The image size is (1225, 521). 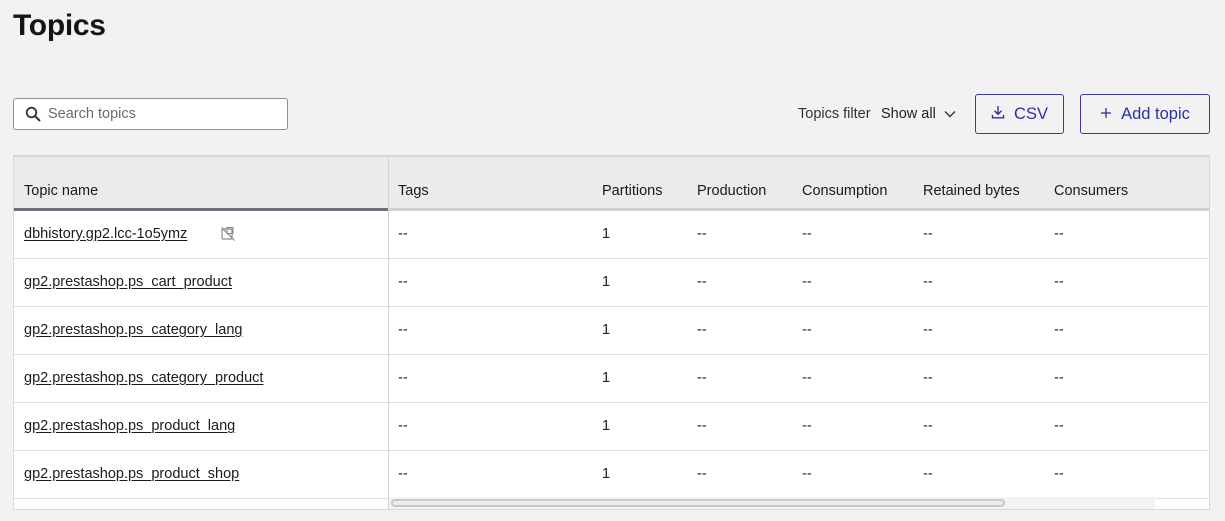 What do you see at coordinates (998, 114) in the screenshot?
I see `download-icon` at bounding box center [998, 114].